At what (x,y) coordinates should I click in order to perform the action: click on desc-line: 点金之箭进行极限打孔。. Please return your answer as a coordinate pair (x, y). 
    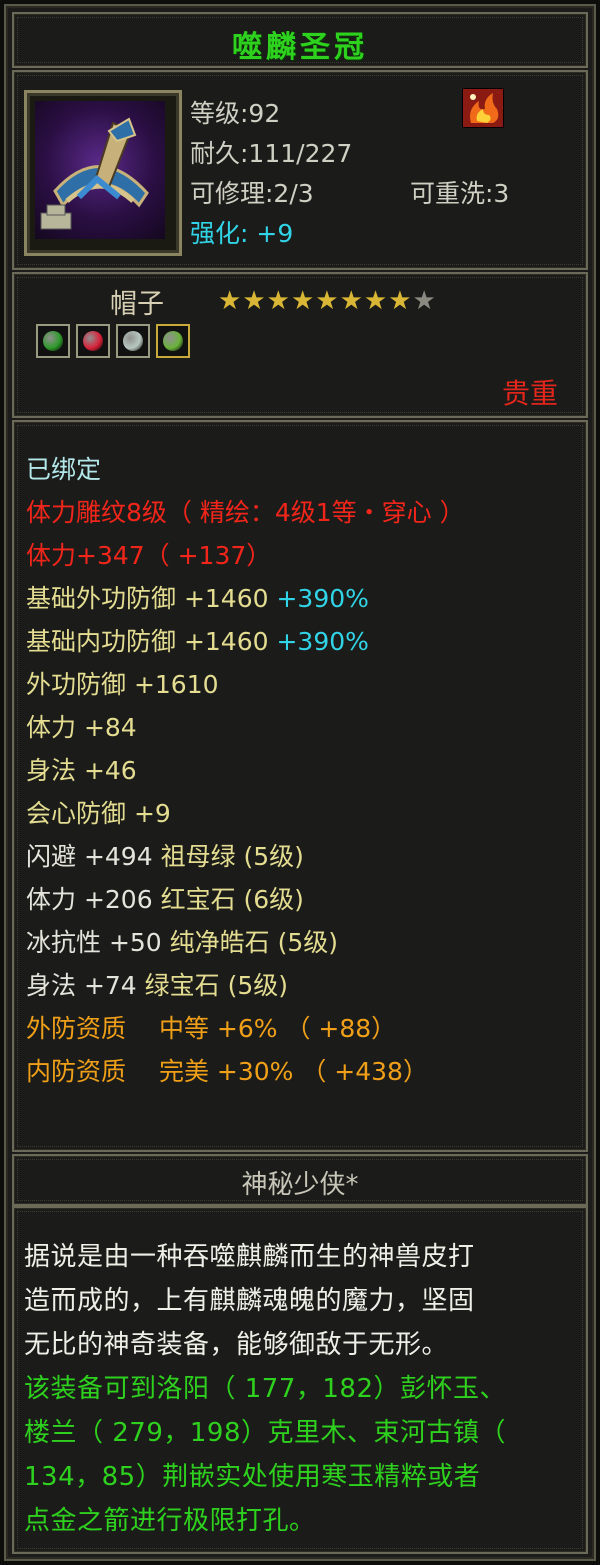
    Looking at the image, I should click on (170, 1521).